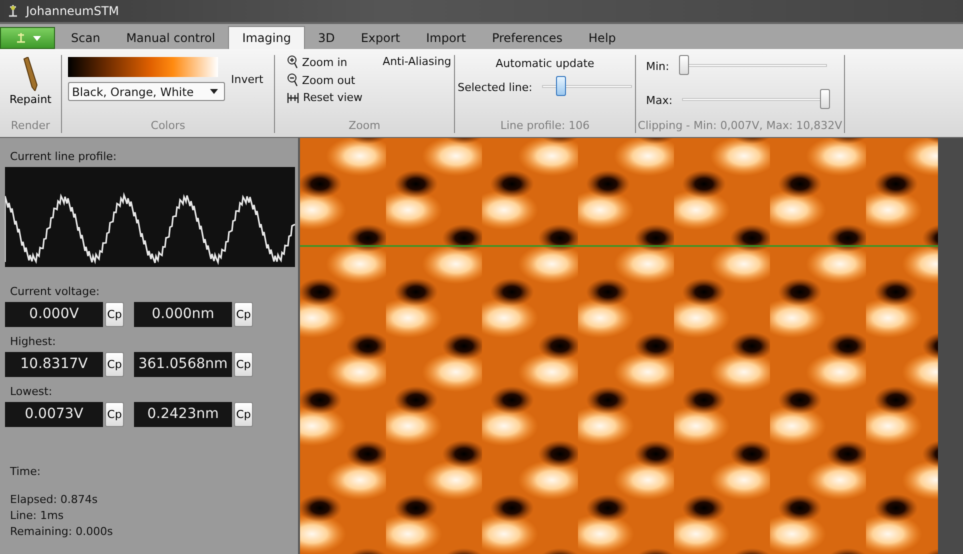 The width and height of the screenshot is (963, 554). Describe the element at coordinates (30, 74) in the screenshot. I see `pencil-icon` at that location.